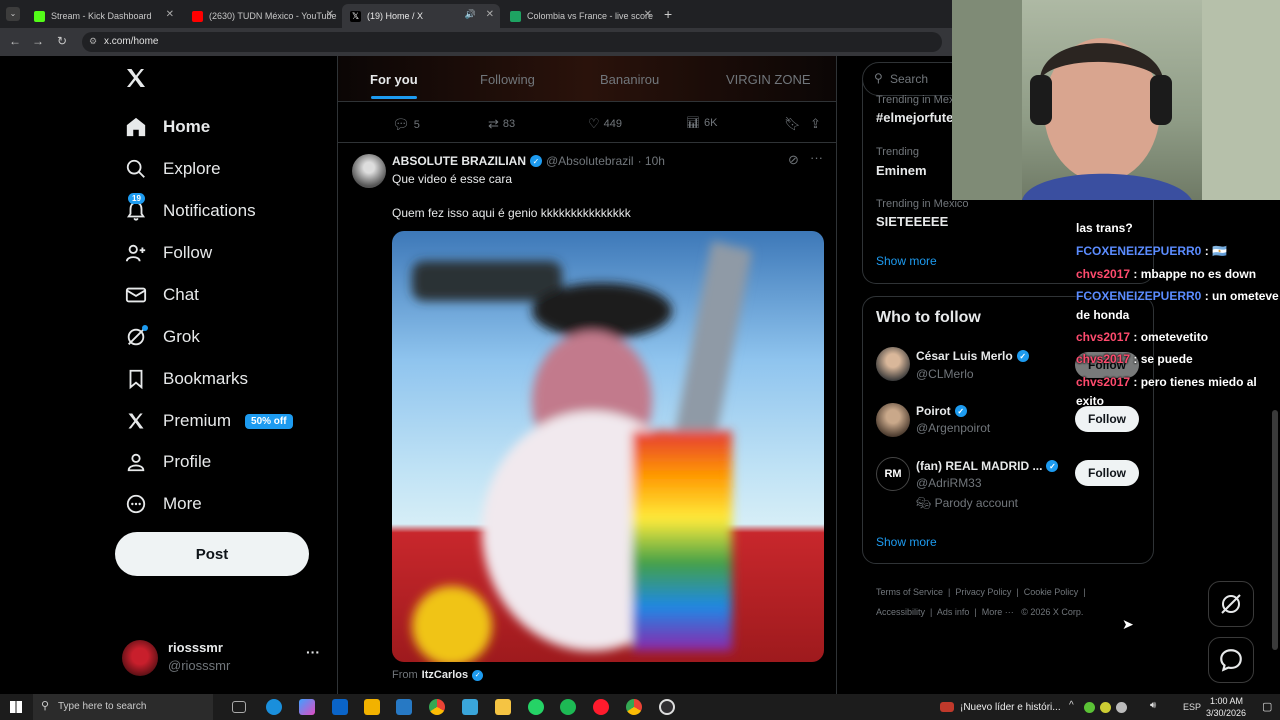 This screenshot has width=1280, height=720. I want to click on suggest-name: Poirot ✓, so click(941, 411).